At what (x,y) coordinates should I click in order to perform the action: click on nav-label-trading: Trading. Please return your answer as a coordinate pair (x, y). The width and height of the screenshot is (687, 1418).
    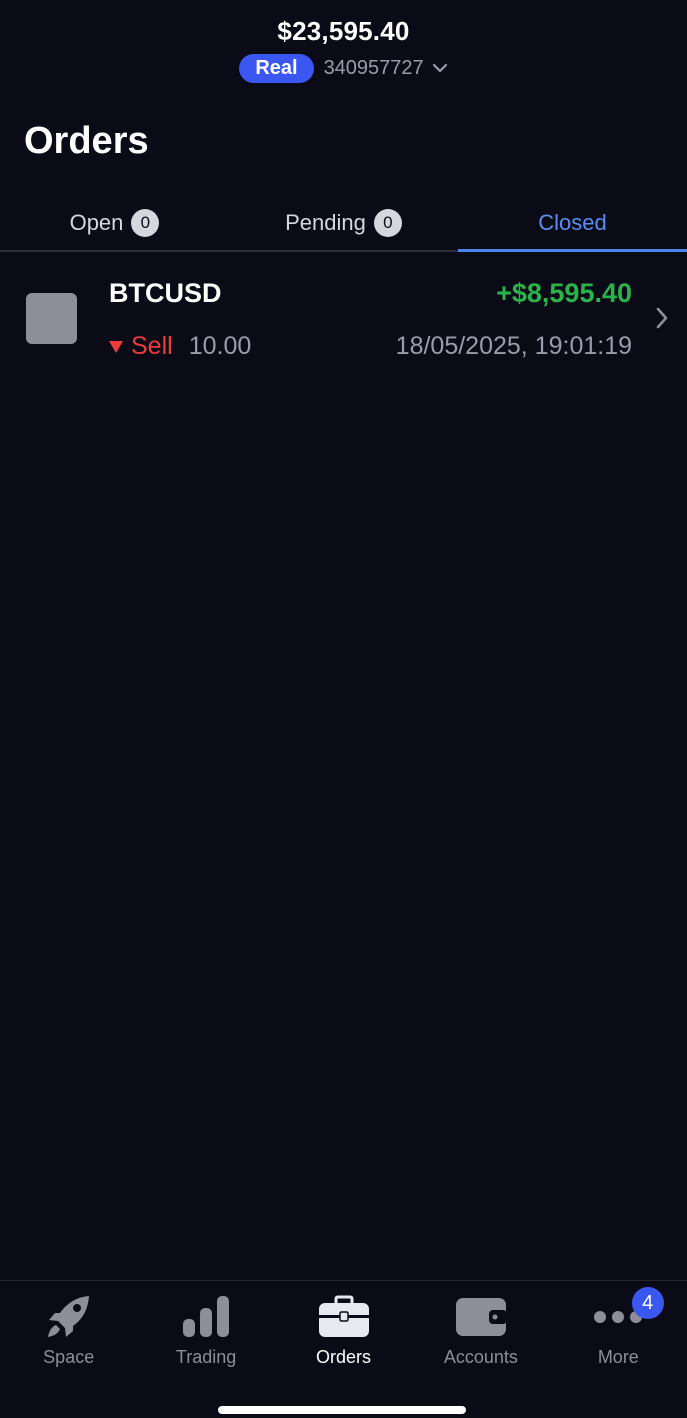
    Looking at the image, I should click on (206, 1357).